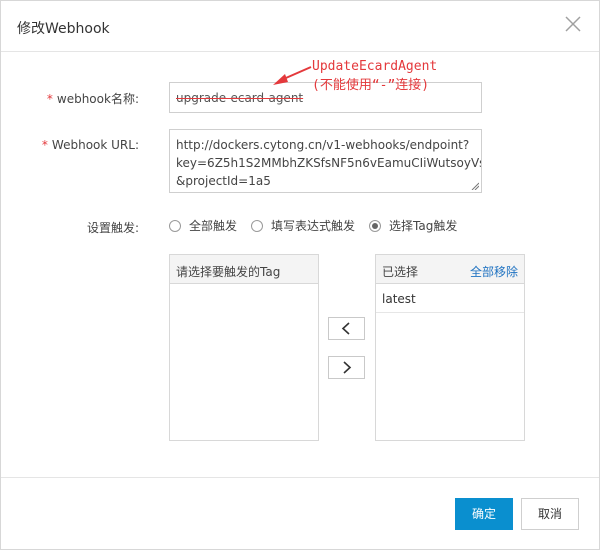 This screenshot has width=600, height=550. What do you see at coordinates (203, 225) in the screenshot?
I see `trigger-option-all: 全部触发` at bounding box center [203, 225].